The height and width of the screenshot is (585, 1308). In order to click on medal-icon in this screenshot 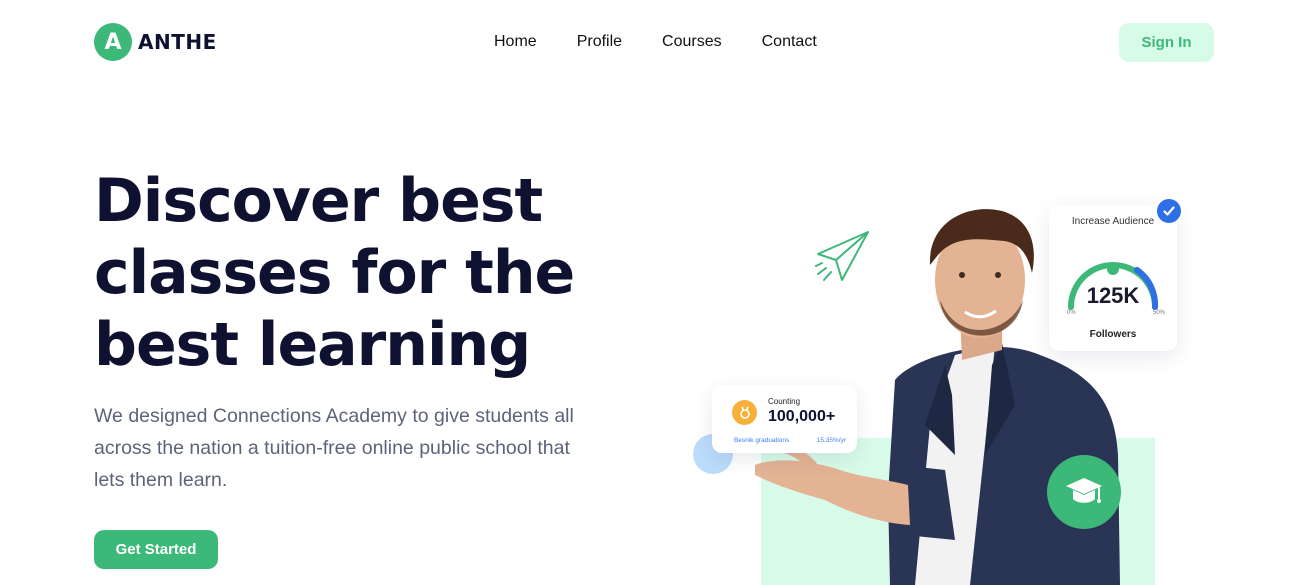, I will do `click(744, 412)`.